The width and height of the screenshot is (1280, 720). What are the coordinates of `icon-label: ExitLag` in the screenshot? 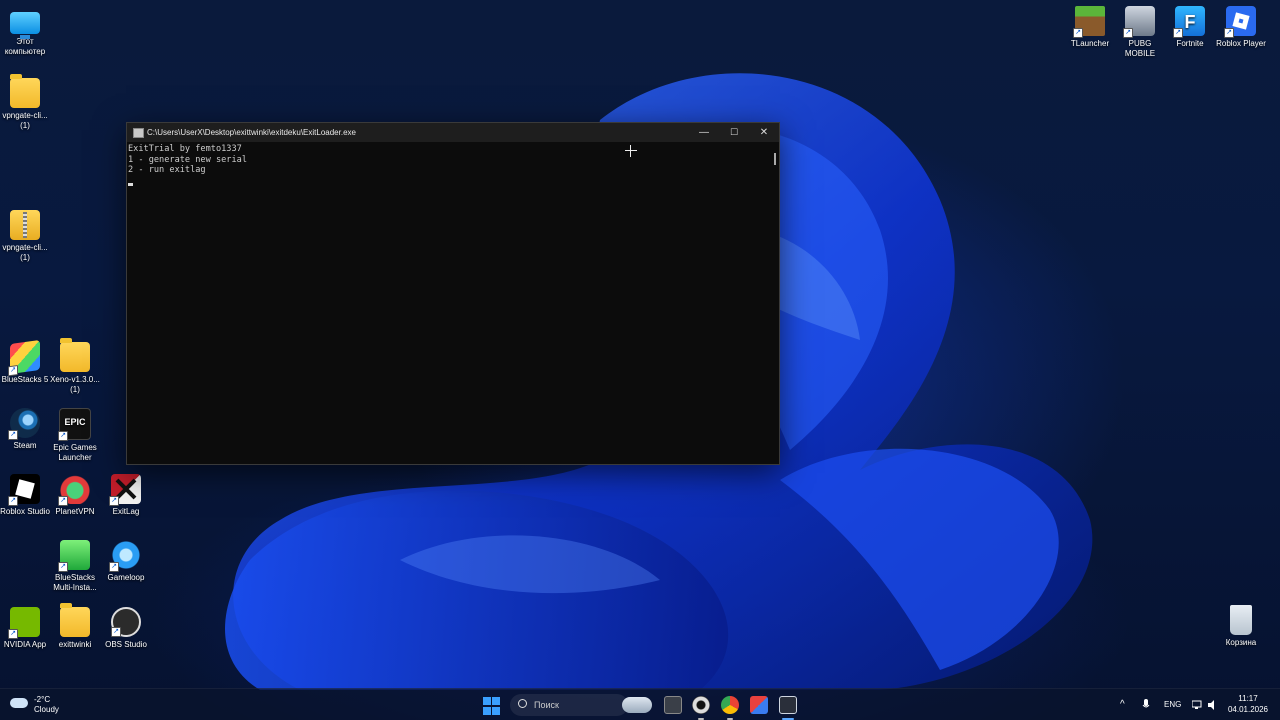 It's located at (126, 511).